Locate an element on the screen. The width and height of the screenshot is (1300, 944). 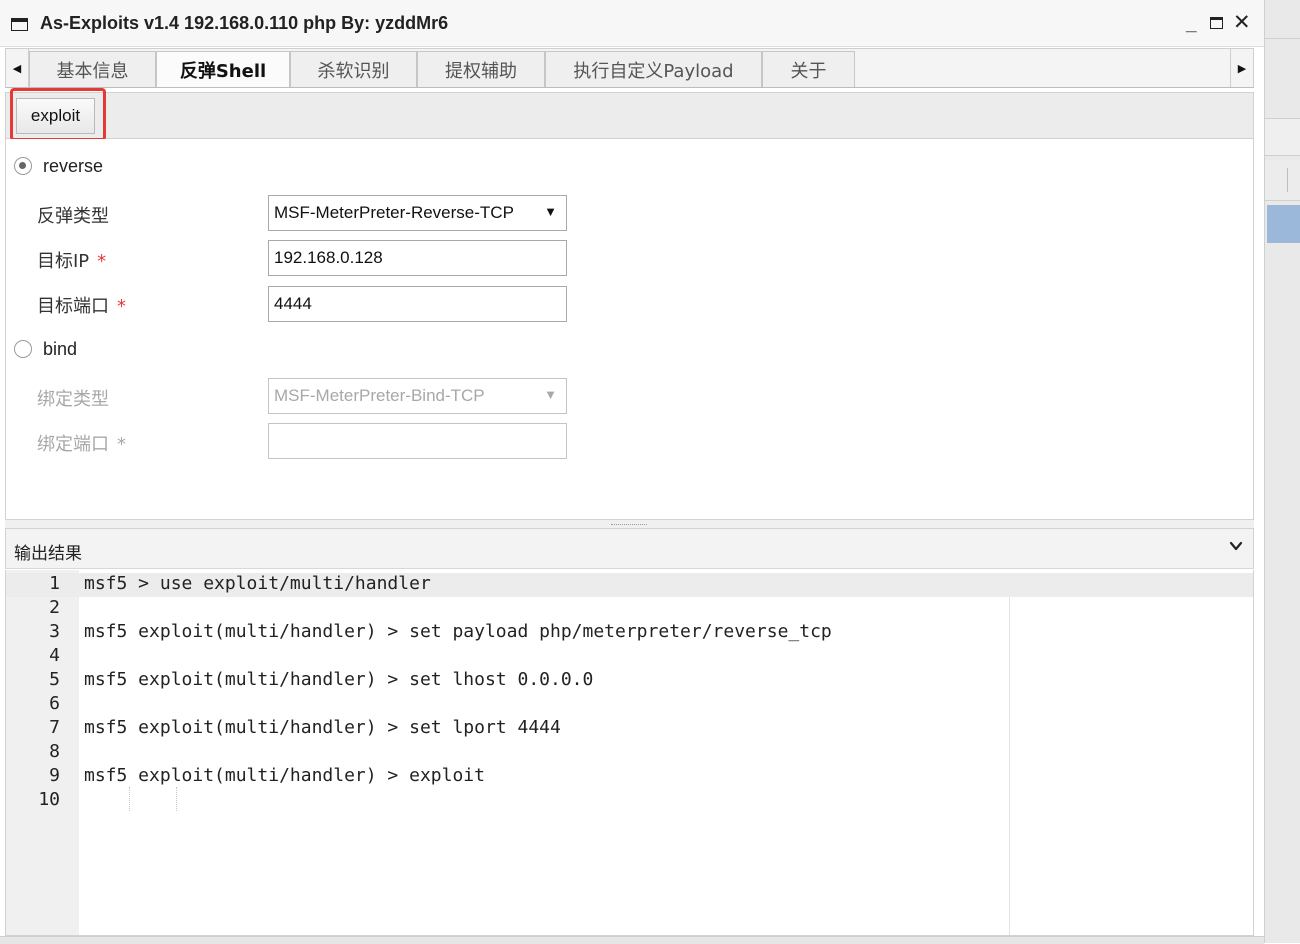
code-line: msf5 exploit(multi/handler) > exploit is located at coordinates (284, 775).